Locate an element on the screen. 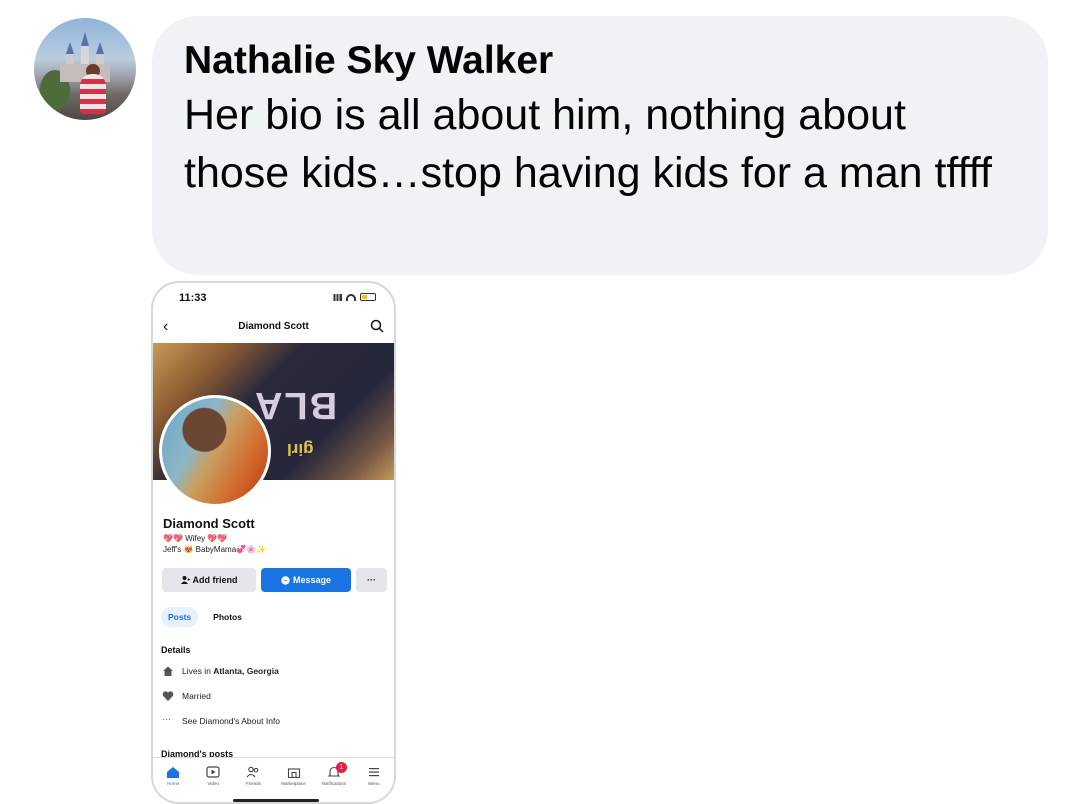 This screenshot has width=1080, height=804. comment-author: Nathalie Sky Walker is located at coordinates (600, 61).